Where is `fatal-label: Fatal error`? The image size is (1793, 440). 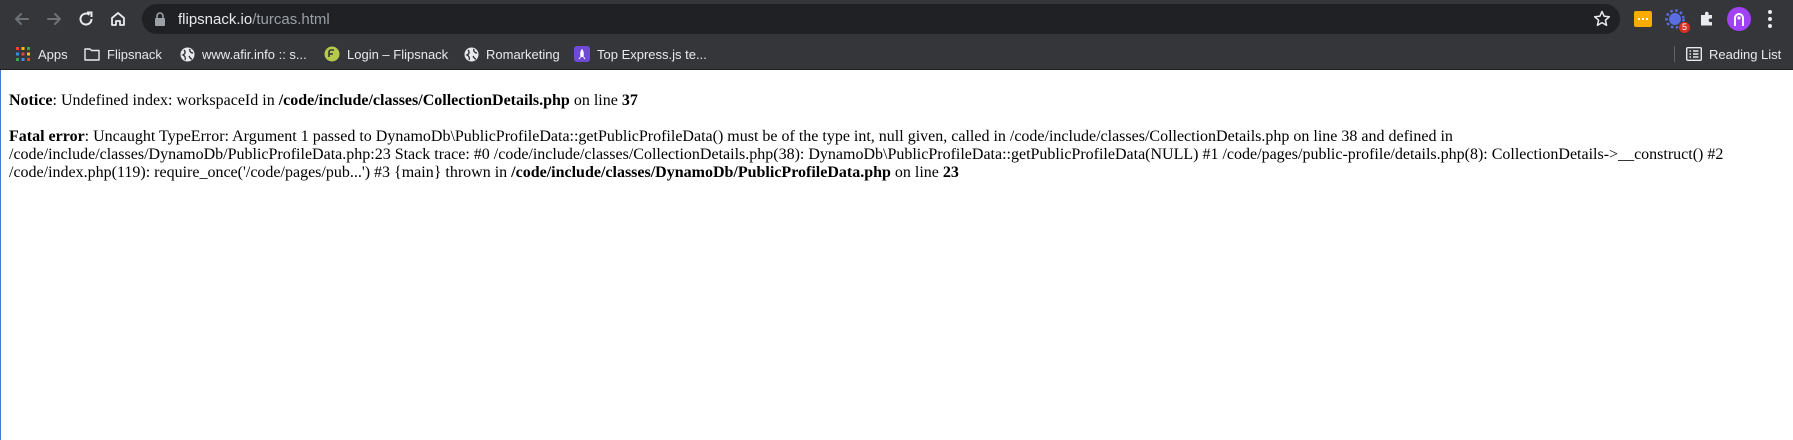 fatal-label: Fatal error is located at coordinates (47, 136).